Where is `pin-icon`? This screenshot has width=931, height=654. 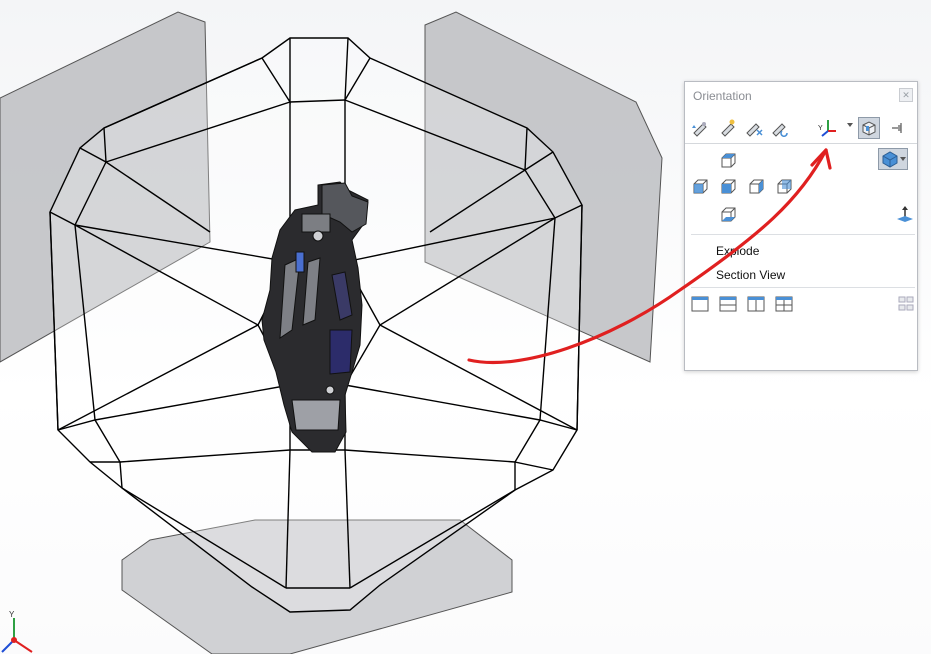
pin-icon is located at coordinates (897, 128).